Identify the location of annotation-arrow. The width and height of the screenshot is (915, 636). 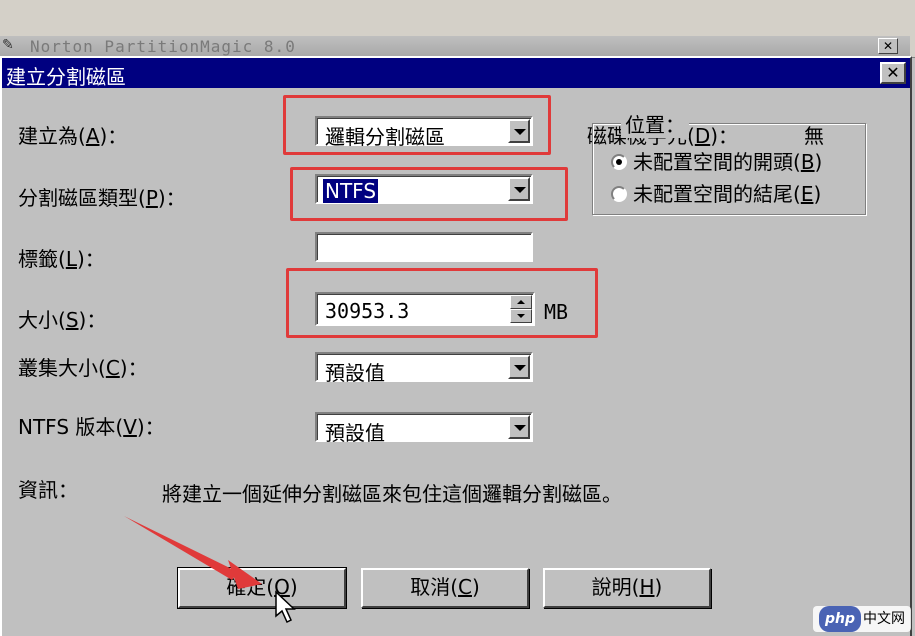
(210, 570).